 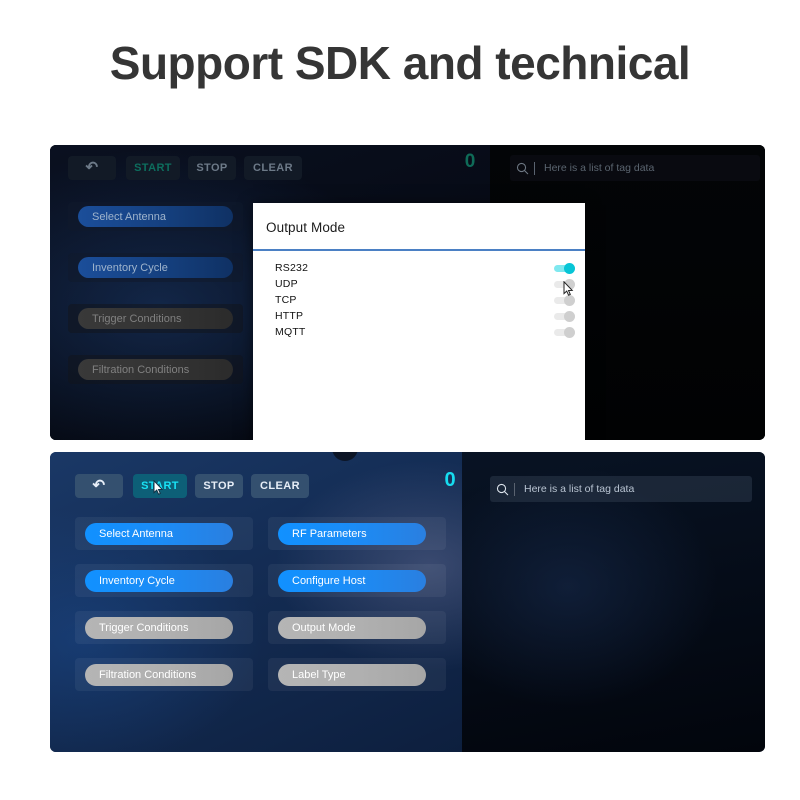 I want to click on toggle-rs232, so click(x=564, y=268).